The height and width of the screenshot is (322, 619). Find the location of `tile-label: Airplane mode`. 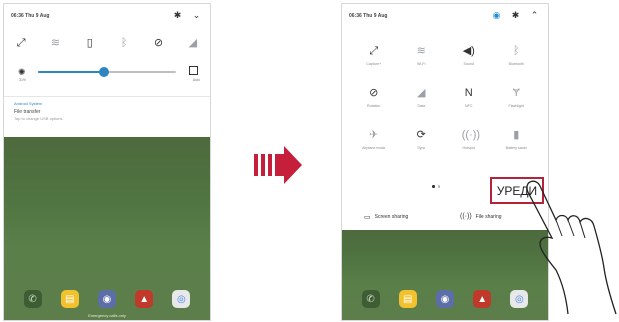

tile-label: Airplane mode is located at coordinates (374, 148).